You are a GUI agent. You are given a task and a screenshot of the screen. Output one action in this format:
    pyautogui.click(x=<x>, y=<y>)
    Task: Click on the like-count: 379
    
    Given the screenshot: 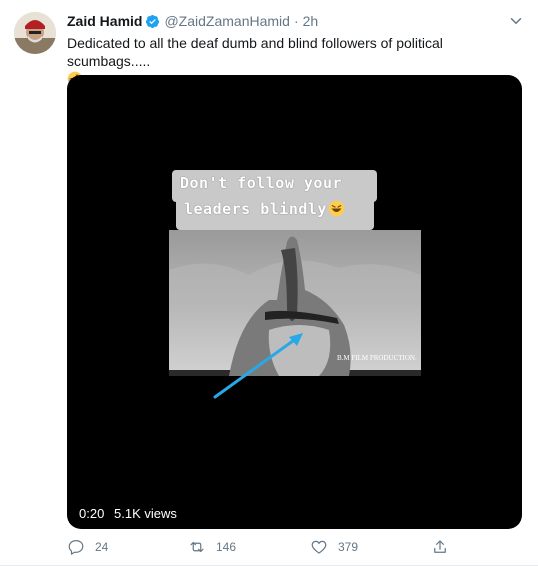 What is the action you would take?
    pyautogui.click(x=348, y=547)
    